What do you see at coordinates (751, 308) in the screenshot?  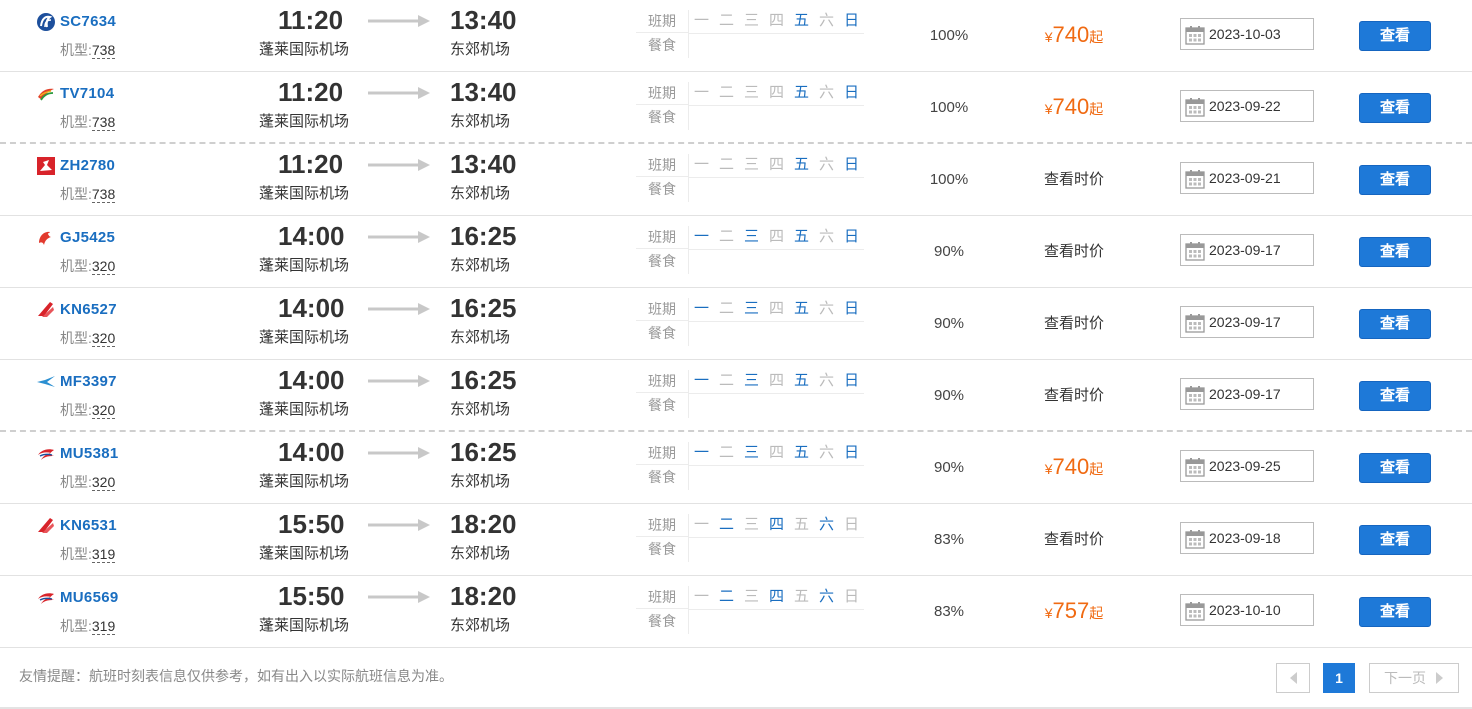 I see `weekday-3: 三` at bounding box center [751, 308].